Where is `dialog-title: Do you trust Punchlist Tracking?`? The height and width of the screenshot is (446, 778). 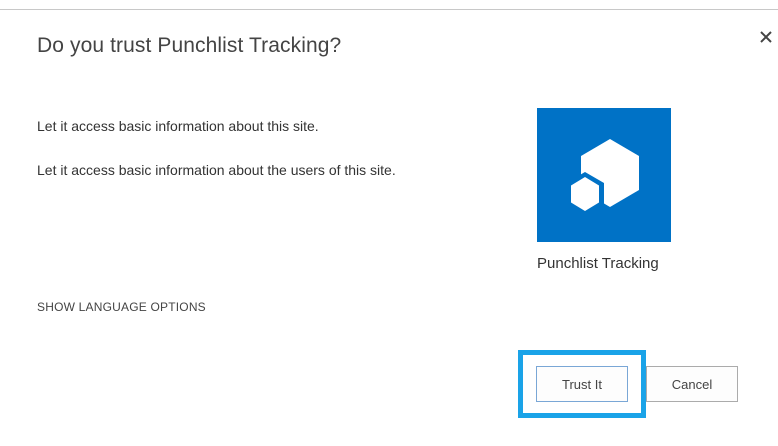
dialog-title: Do you trust Punchlist Tracking? is located at coordinates (189, 45).